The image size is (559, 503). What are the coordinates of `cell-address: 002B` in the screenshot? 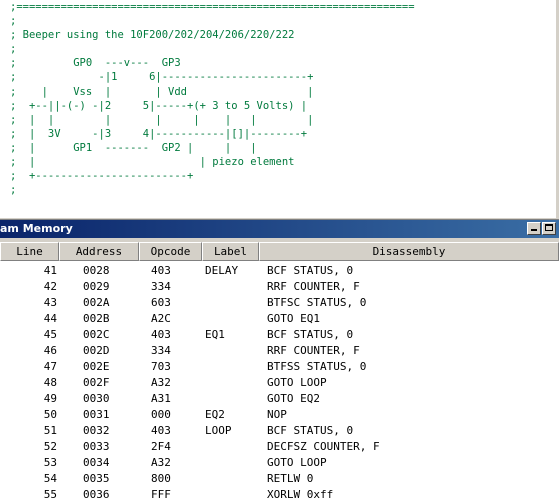 It's located at (96, 318).